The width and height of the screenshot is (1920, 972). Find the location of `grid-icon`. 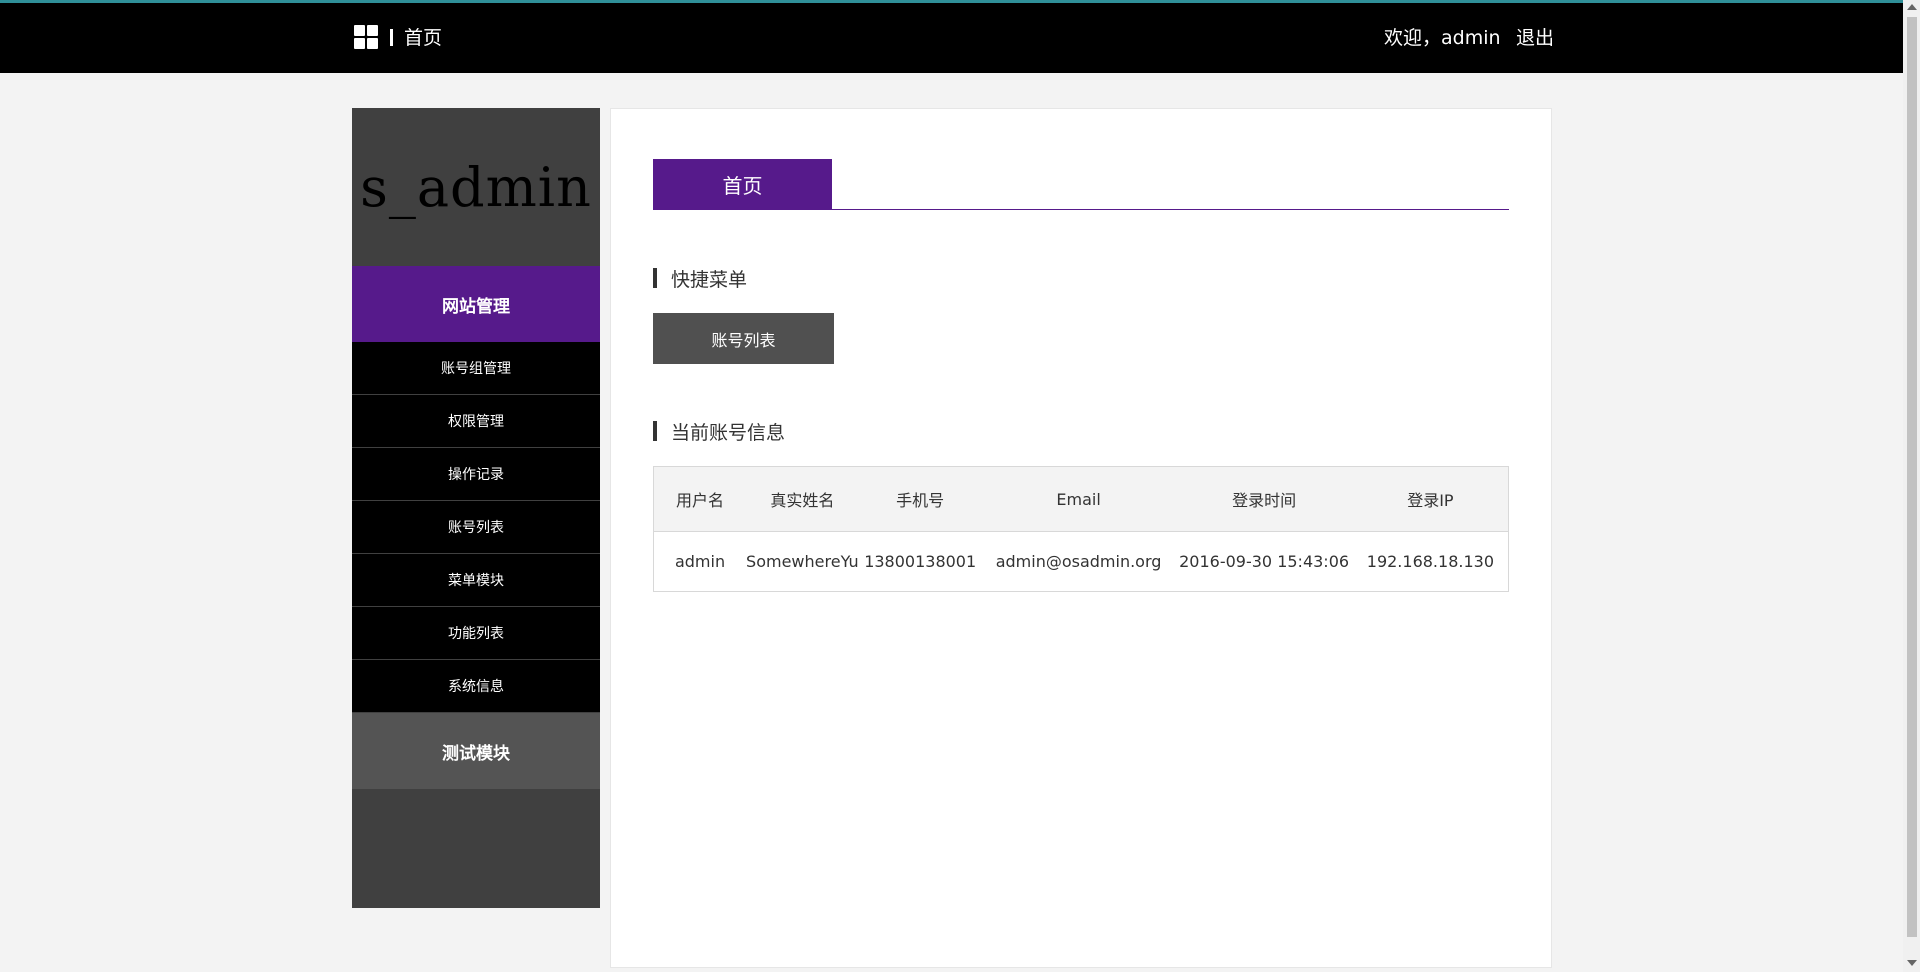

grid-icon is located at coordinates (366, 37).